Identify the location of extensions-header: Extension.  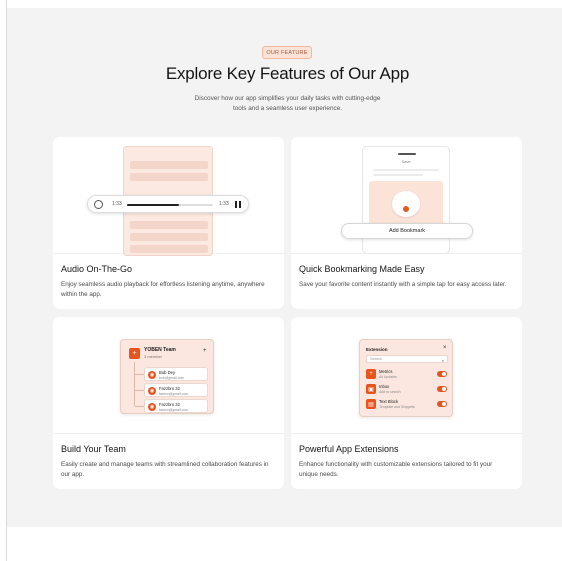
(377, 349).